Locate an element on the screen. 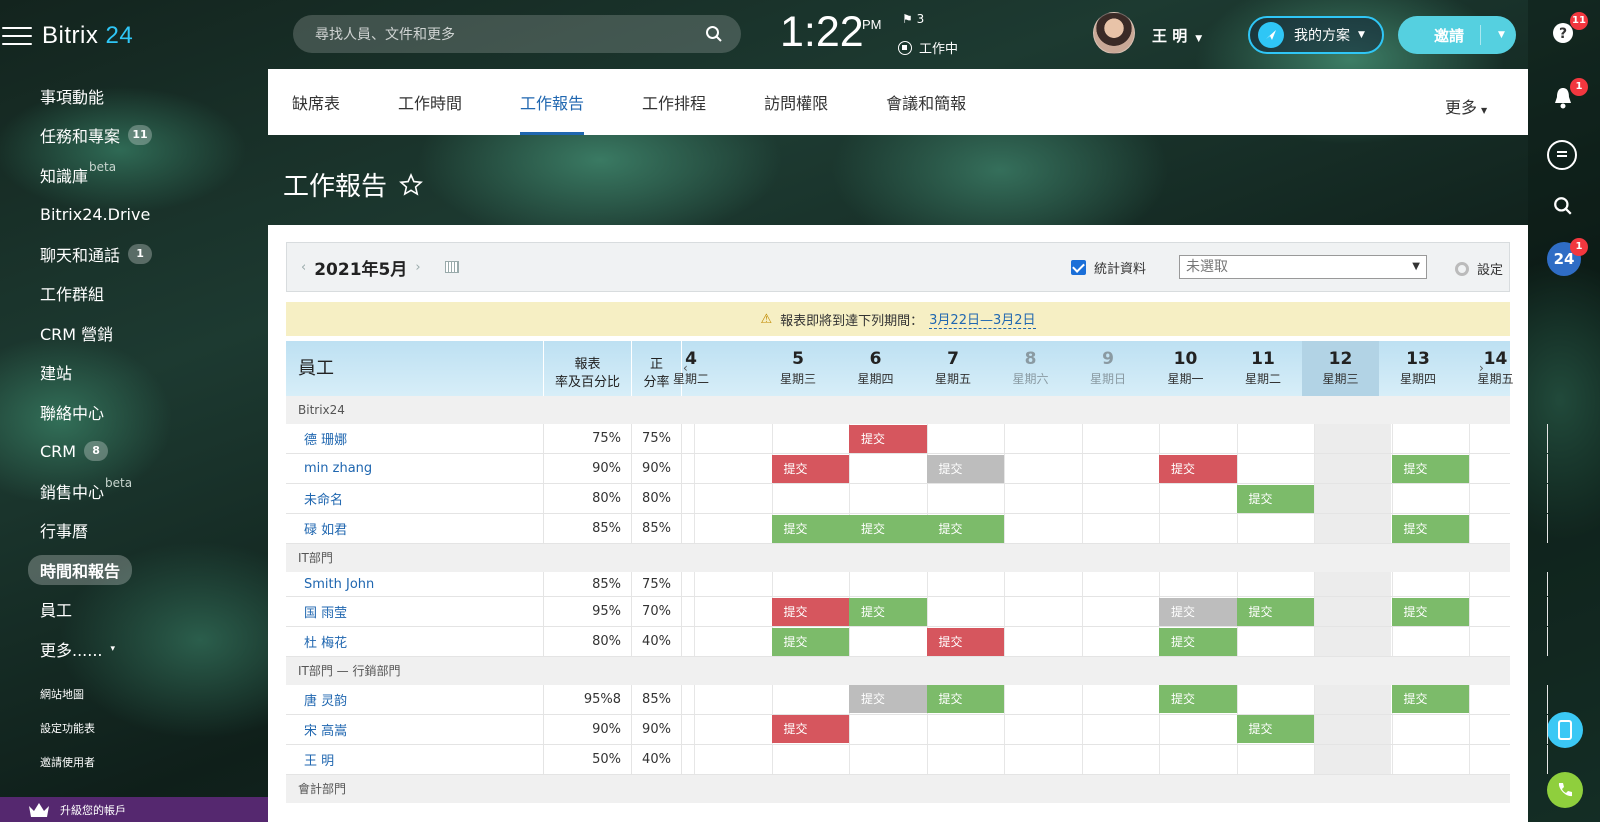 This screenshot has height=822, width=1600. tab-item: 工作報告 is located at coordinates (552, 102).